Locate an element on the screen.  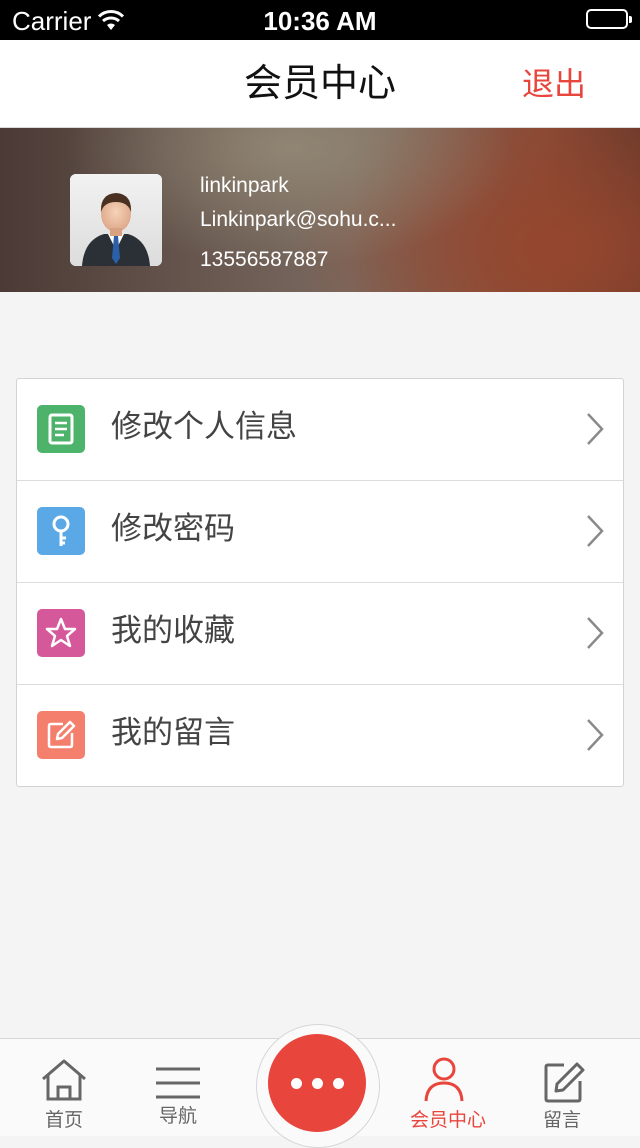
more-icon is located at coordinates (317, 1083).